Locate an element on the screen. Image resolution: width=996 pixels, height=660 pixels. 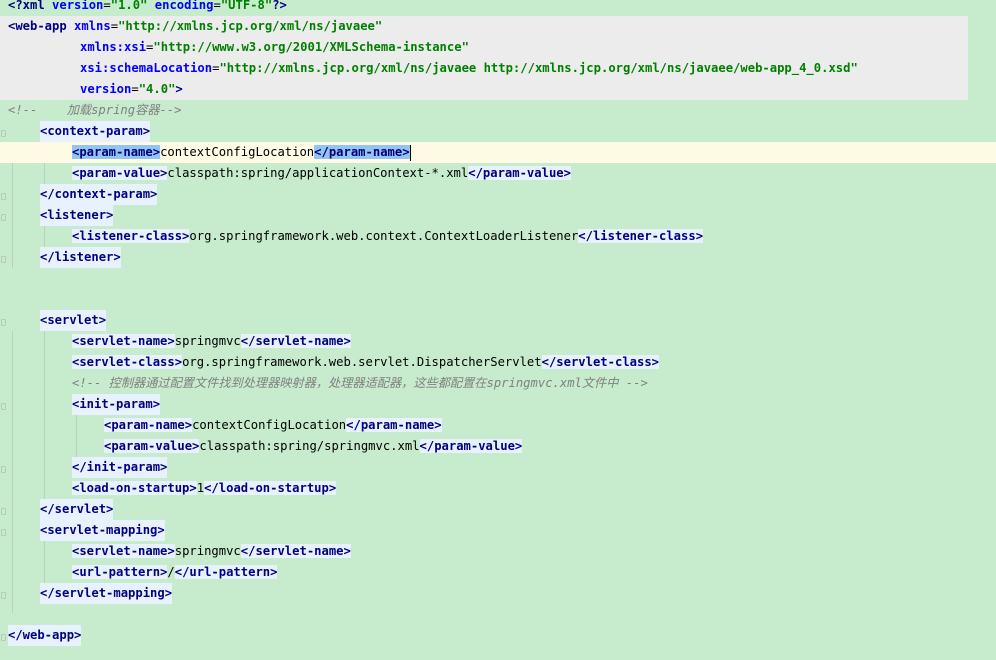
tag-web-app-open: <web-app is located at coordinates (37, 26).